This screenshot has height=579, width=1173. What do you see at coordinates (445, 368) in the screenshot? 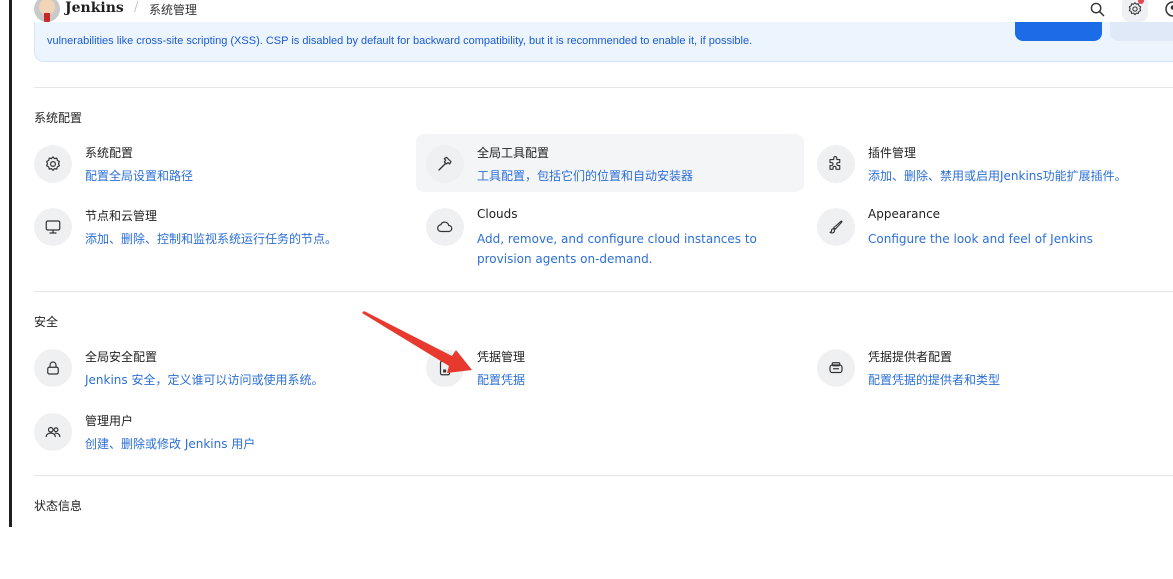
I see `credentials-icon` at bounding box center [445, 368].